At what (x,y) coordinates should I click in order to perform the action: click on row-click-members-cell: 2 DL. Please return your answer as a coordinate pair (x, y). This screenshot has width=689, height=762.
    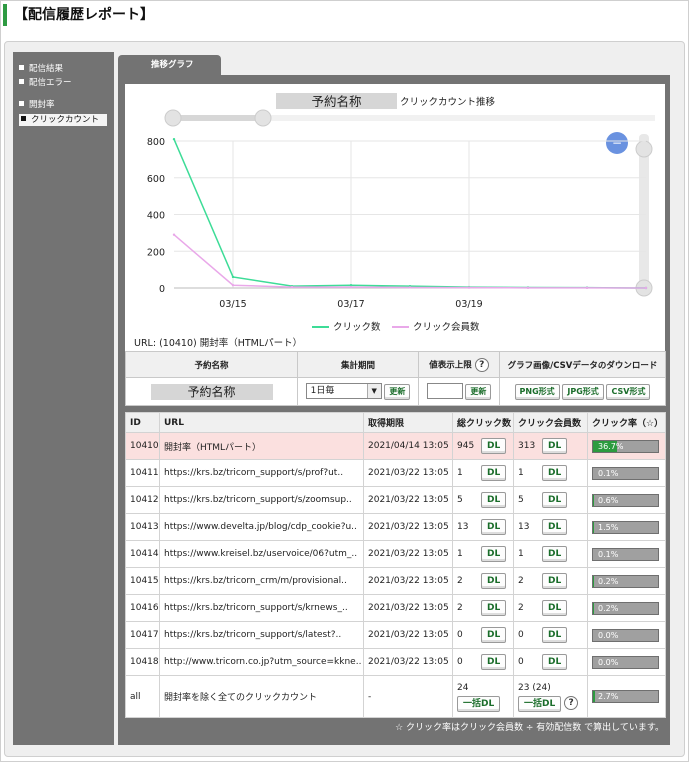
    Looking at the image, I should click on (550, 581).